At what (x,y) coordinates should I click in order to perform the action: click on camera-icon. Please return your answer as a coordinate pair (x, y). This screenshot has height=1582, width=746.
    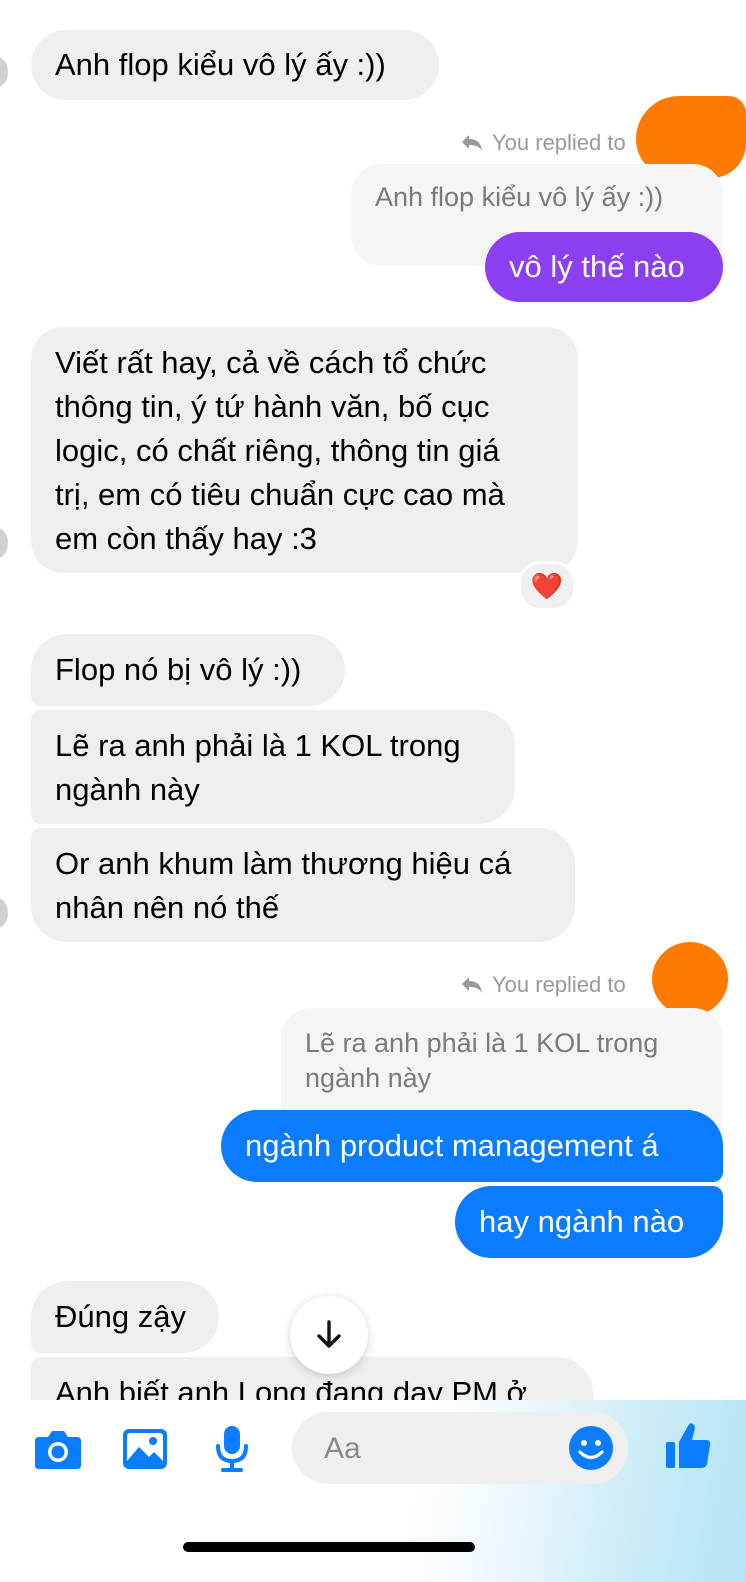
    Looking at the image, I should click on (58, 1450).